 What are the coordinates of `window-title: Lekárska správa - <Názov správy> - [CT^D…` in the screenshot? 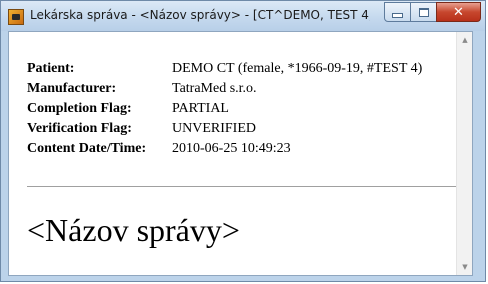 It's located at (200, 15).